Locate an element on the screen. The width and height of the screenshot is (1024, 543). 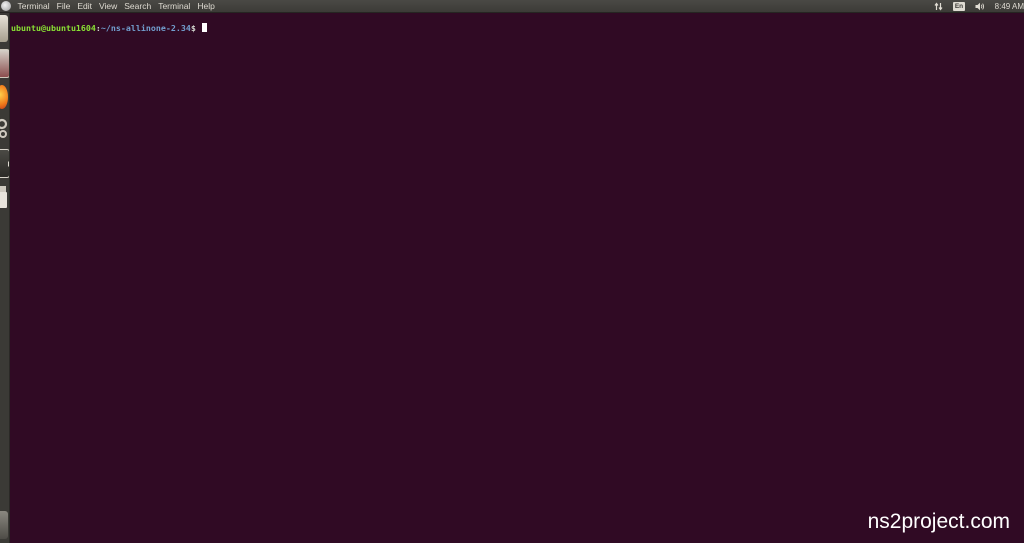
network-arrows-icon is located at coordinates (938, 6).